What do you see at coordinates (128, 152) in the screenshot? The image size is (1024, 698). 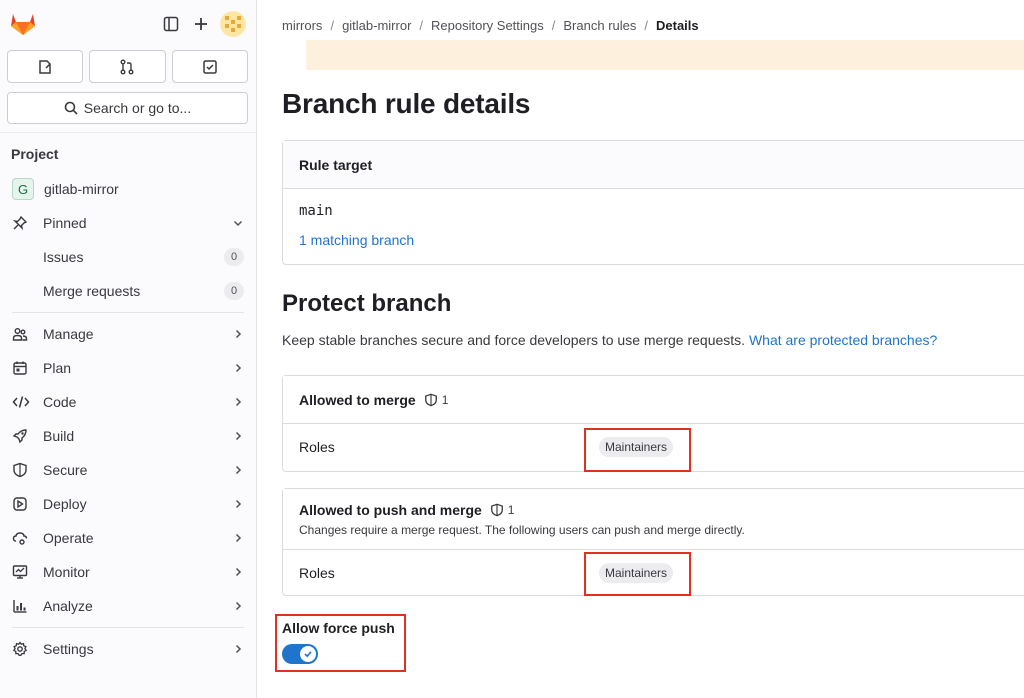 I see `section-title: Project` at bounding box center [128, 152].